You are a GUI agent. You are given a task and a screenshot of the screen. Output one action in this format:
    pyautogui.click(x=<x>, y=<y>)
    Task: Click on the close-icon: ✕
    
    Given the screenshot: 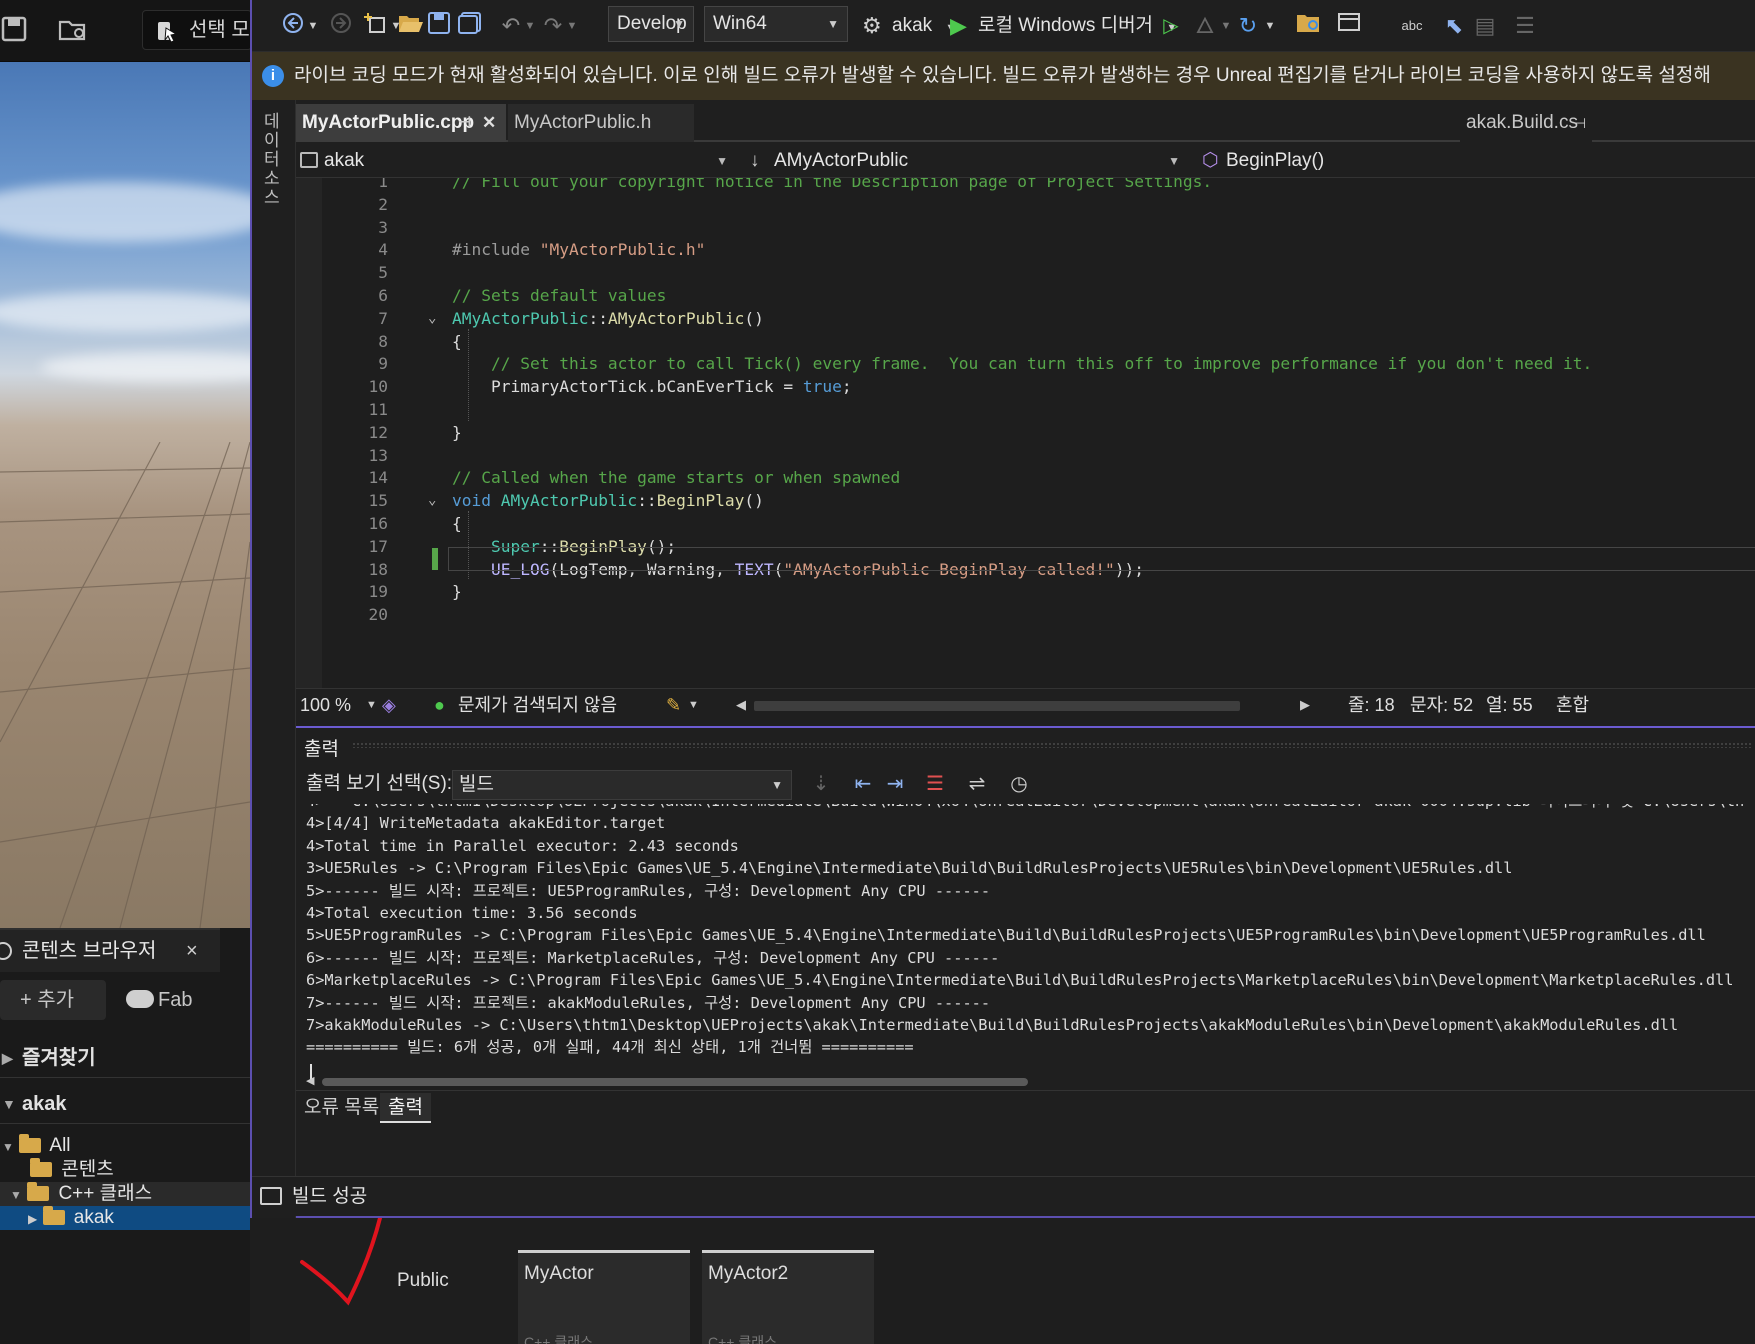 What is the action you would take?
    pyautogui.click(x=489, y=123)
    